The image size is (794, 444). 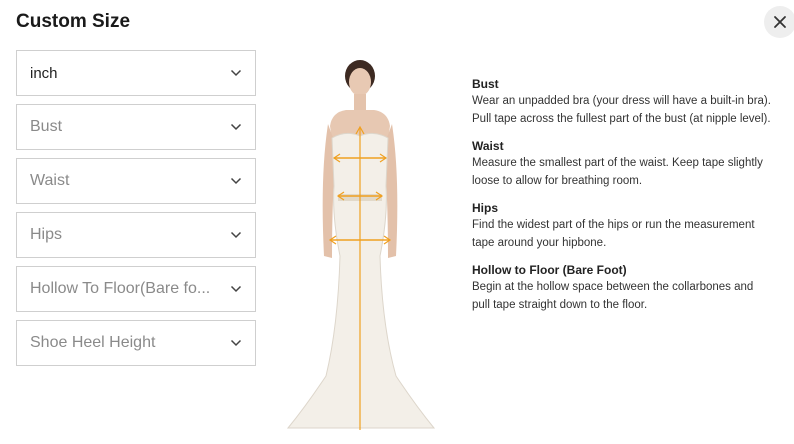 I want to click on wedding-dress, so click(x=361, y=280).